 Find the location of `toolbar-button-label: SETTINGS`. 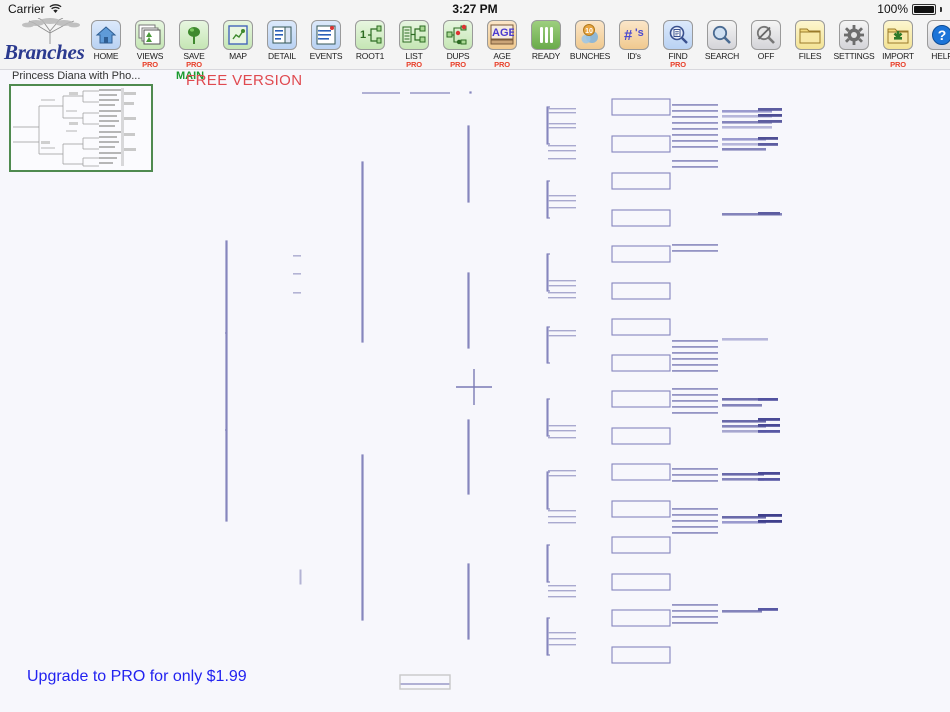

toolbar-button-label: SETTINGS is located at coordinates (854, 56).